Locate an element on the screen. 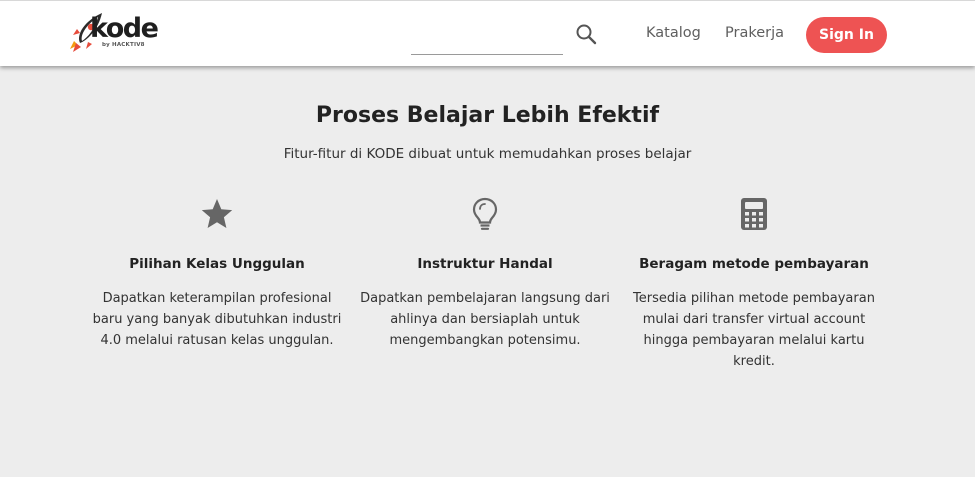 This screenshot has width=975, height=477. search-icon is located at coordinates (586, 34).